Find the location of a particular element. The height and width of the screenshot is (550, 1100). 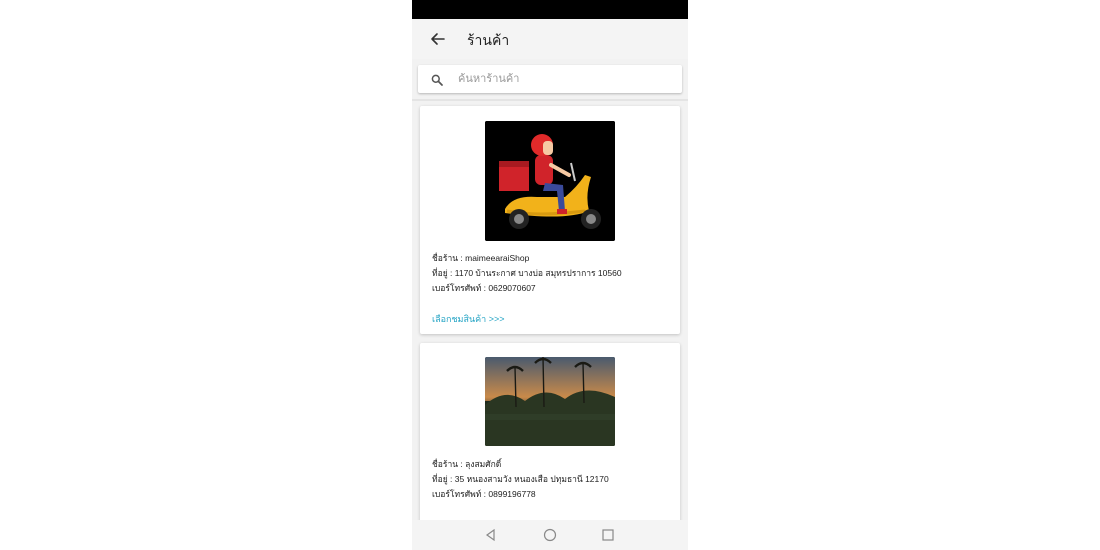

status-bar is located at coordinates (550, 9).